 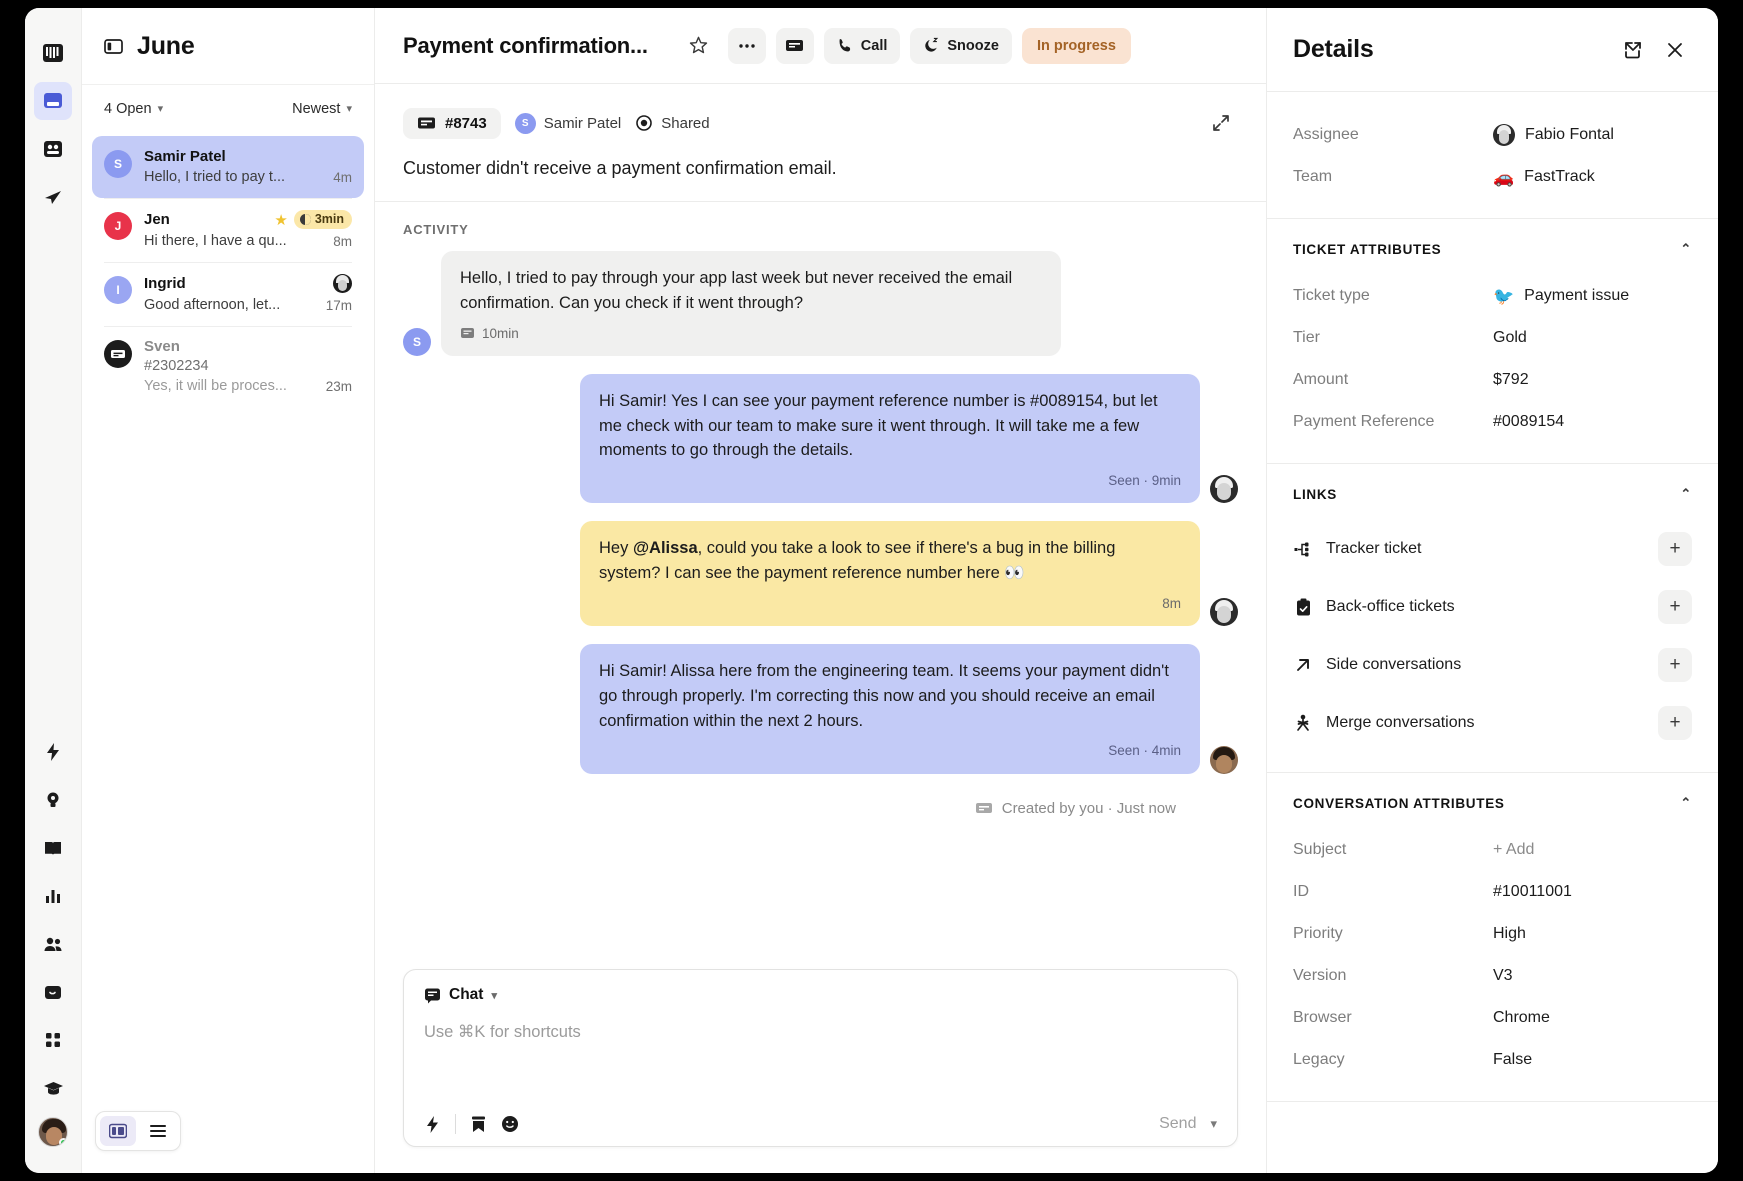 What do you see at coordinates (1492, 135) in the screenshot?
I see `detail-row-assignee: Assignee Fabio Fontal` at bounding box center [1492, 135].